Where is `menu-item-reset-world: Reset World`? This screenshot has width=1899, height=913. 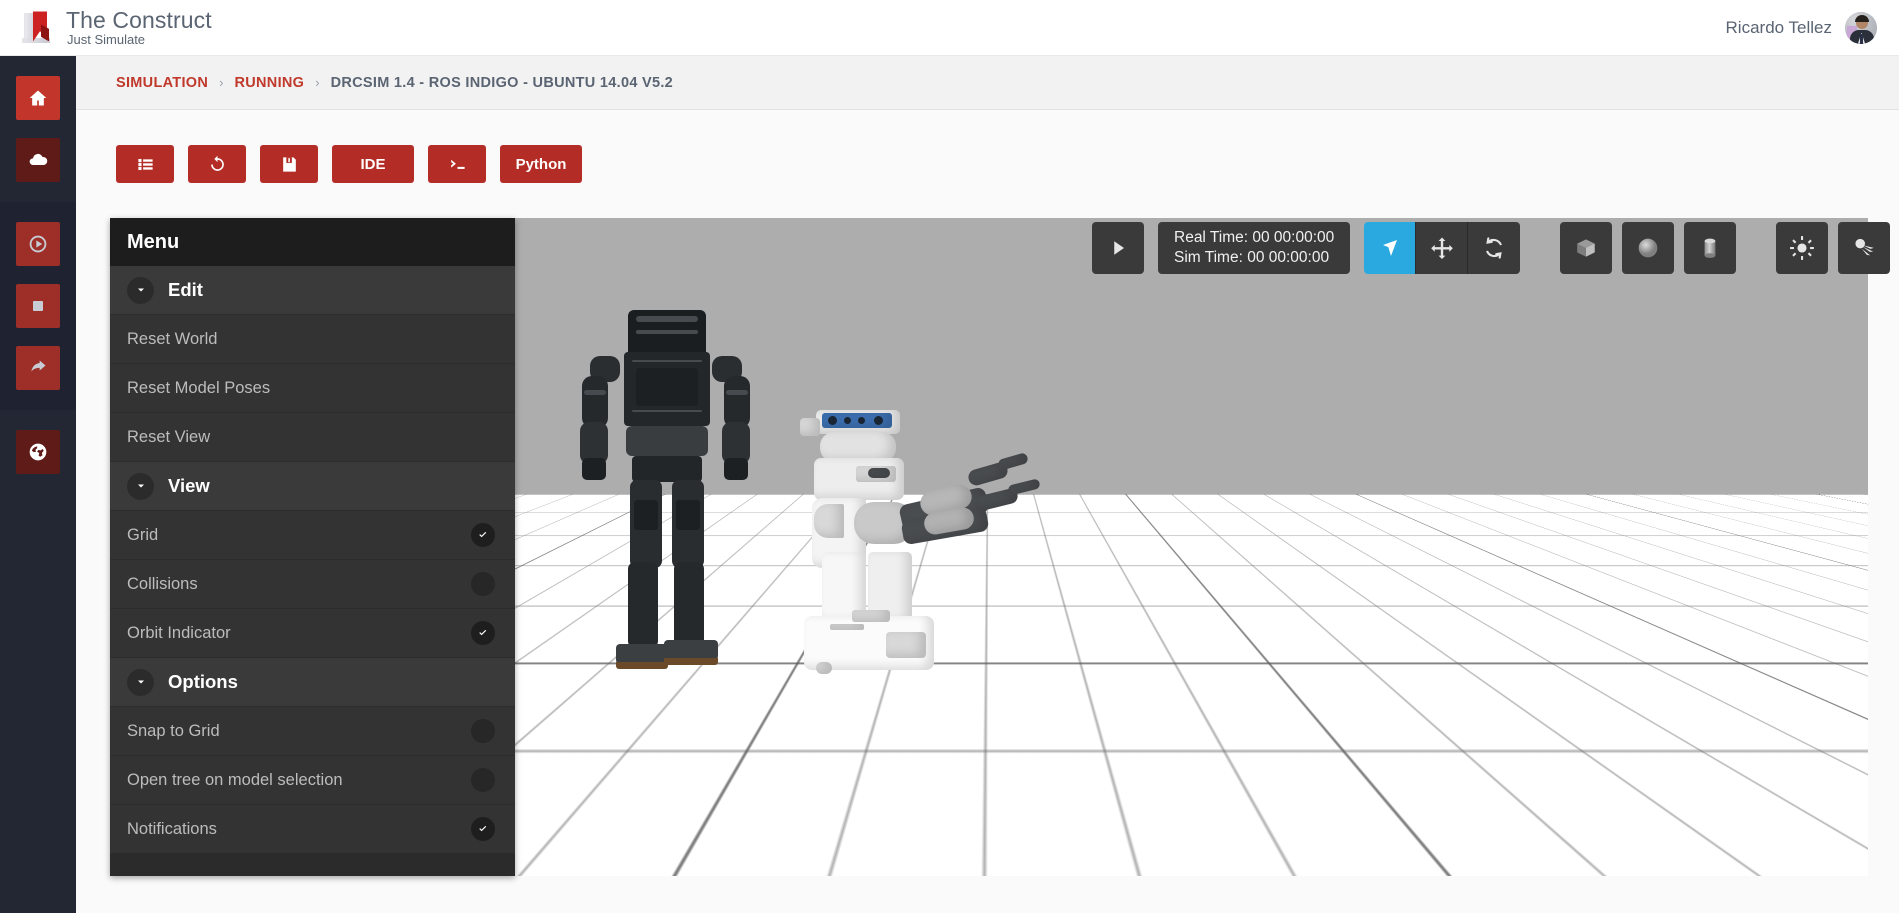
menu-item-reset-world: Reset World is located at coordinates (312, 339).